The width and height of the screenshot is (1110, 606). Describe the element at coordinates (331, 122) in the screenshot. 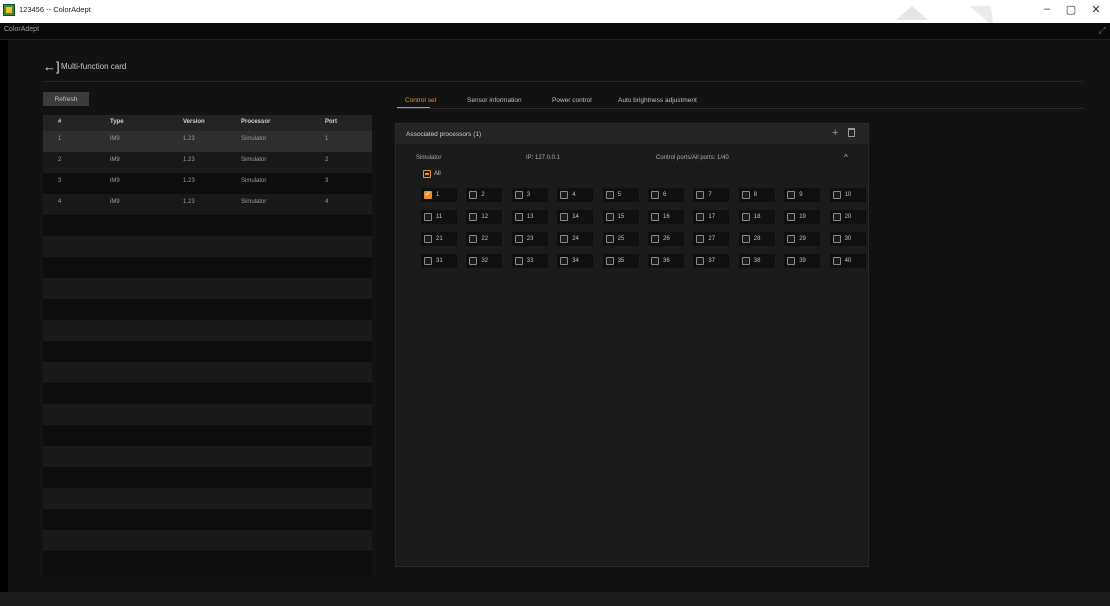

I see `column-header: Port` at that location.